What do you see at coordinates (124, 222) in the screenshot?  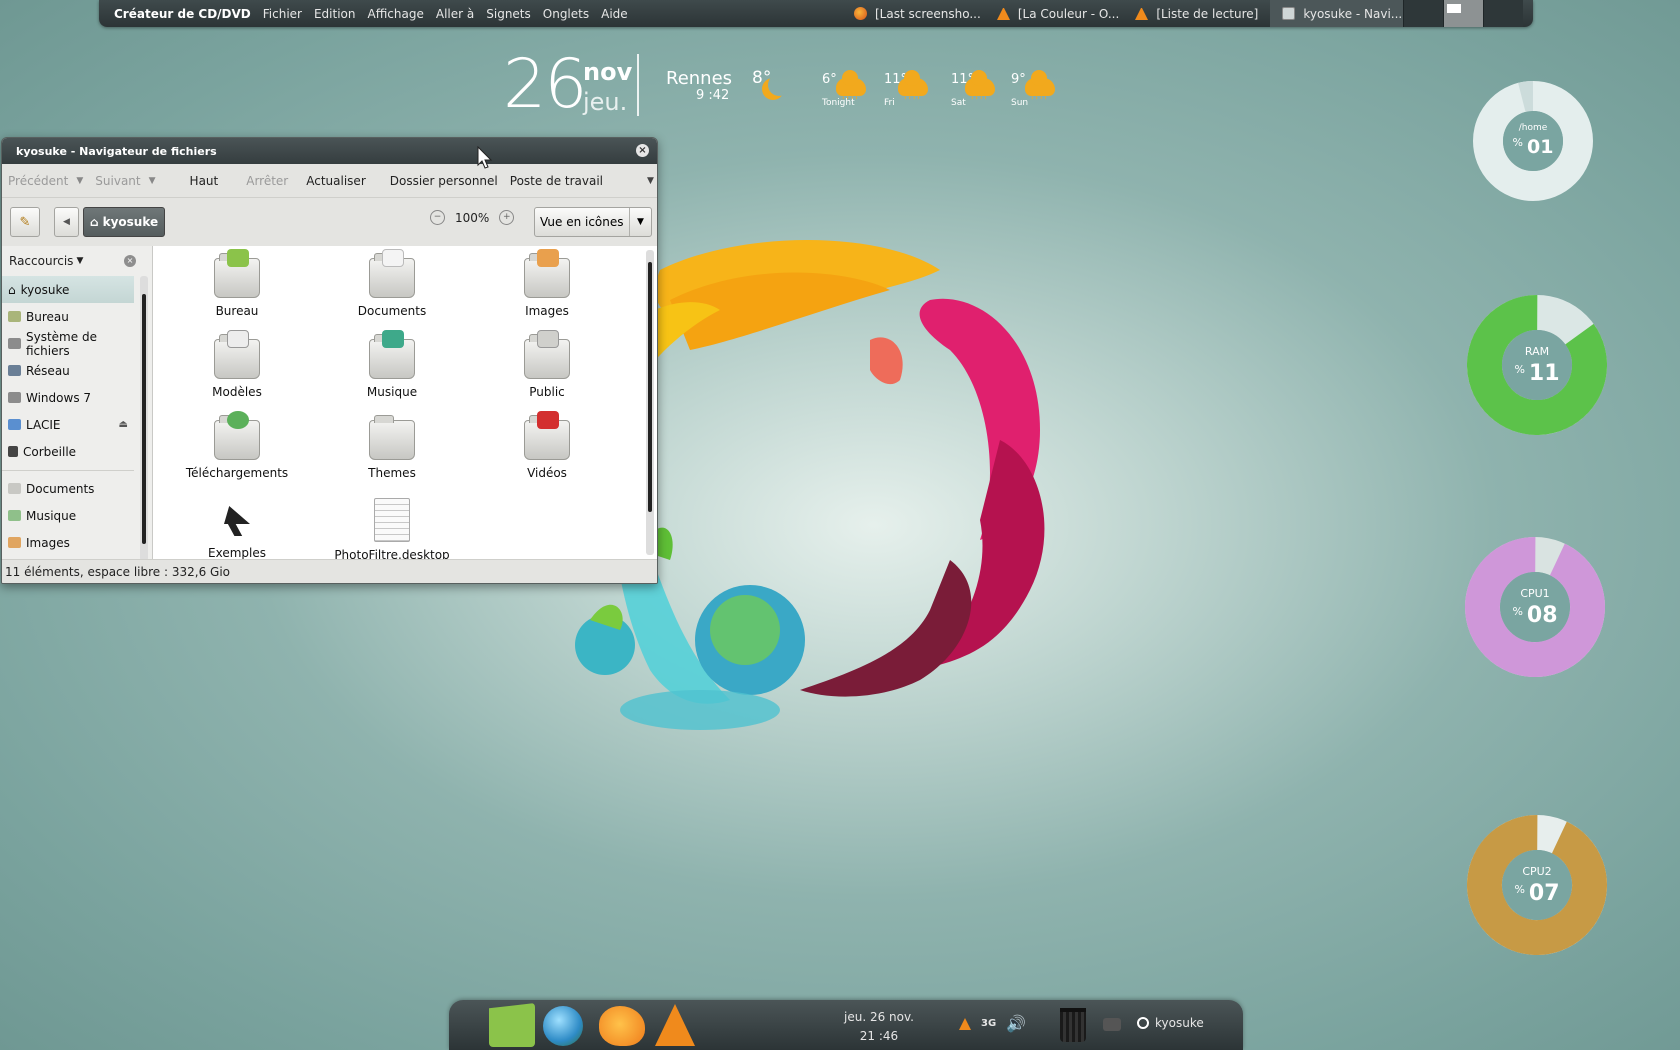 I see `path-button-home: ⌂ kyosuke` at bounding box center [124, 222].